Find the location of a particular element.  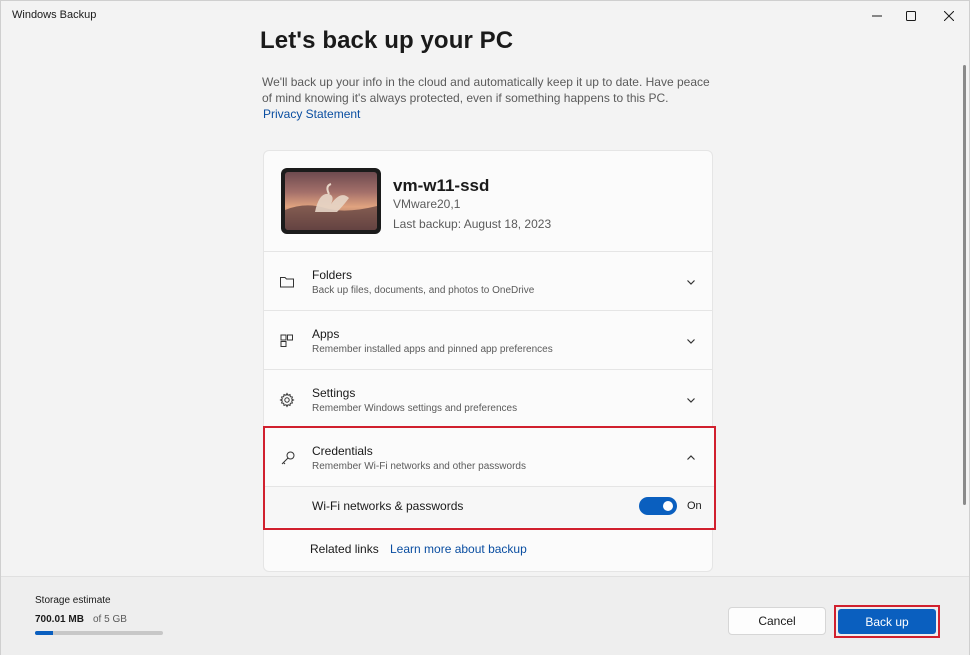

storage-progress-bar is located at coordinates (99, 633).